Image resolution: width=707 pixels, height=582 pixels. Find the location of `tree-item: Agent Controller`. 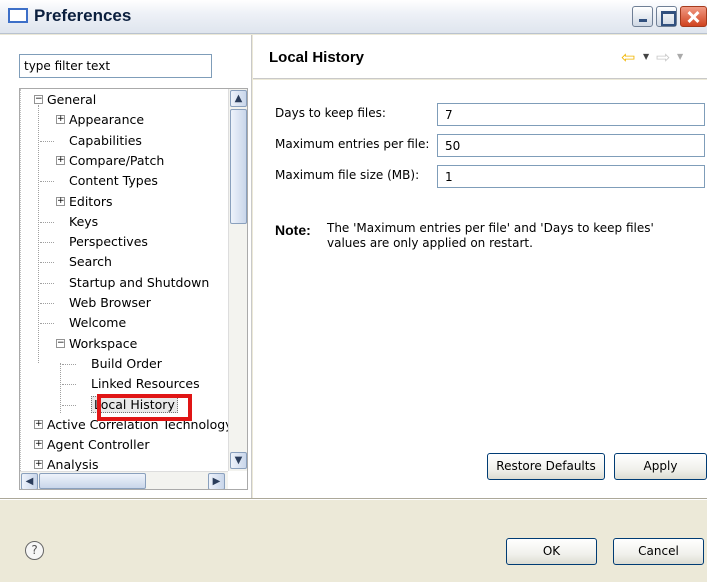

tree-item: Agent Controller is located at coordinates (98, 445).